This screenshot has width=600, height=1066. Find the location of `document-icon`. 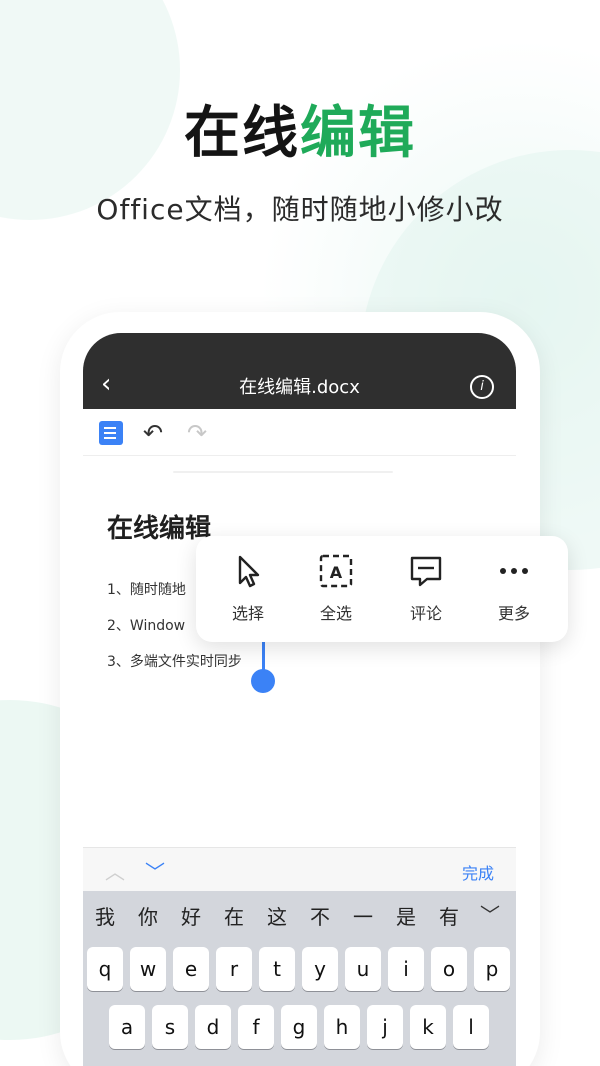

document-icon is located at coordinates (111, 433).